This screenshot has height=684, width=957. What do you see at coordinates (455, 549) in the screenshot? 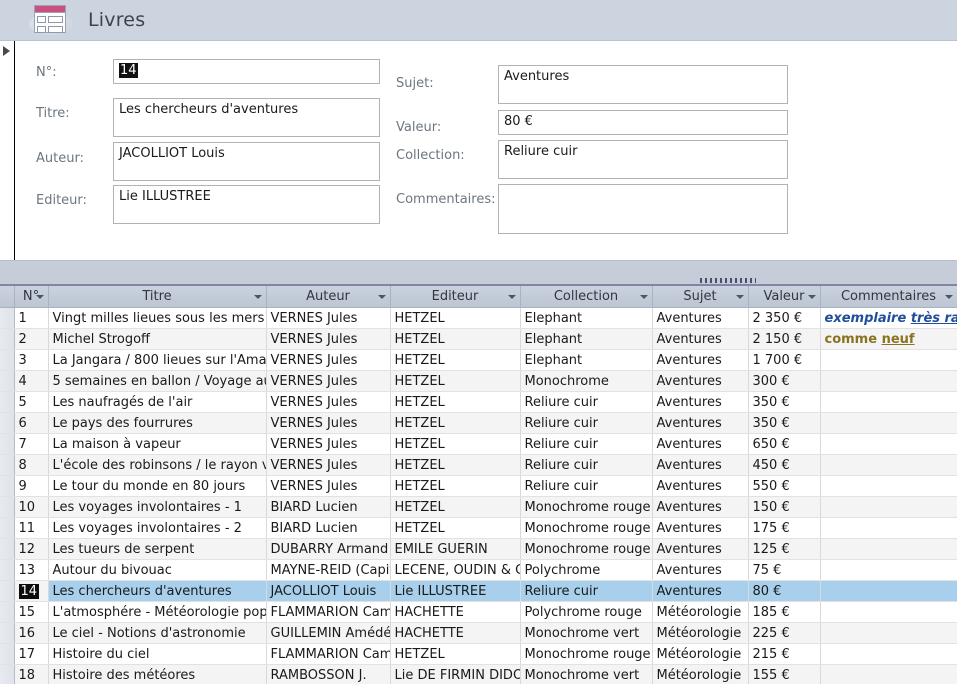
I see `cell-editeur: EMILE GUERIN` at bounding box center [455, 549].